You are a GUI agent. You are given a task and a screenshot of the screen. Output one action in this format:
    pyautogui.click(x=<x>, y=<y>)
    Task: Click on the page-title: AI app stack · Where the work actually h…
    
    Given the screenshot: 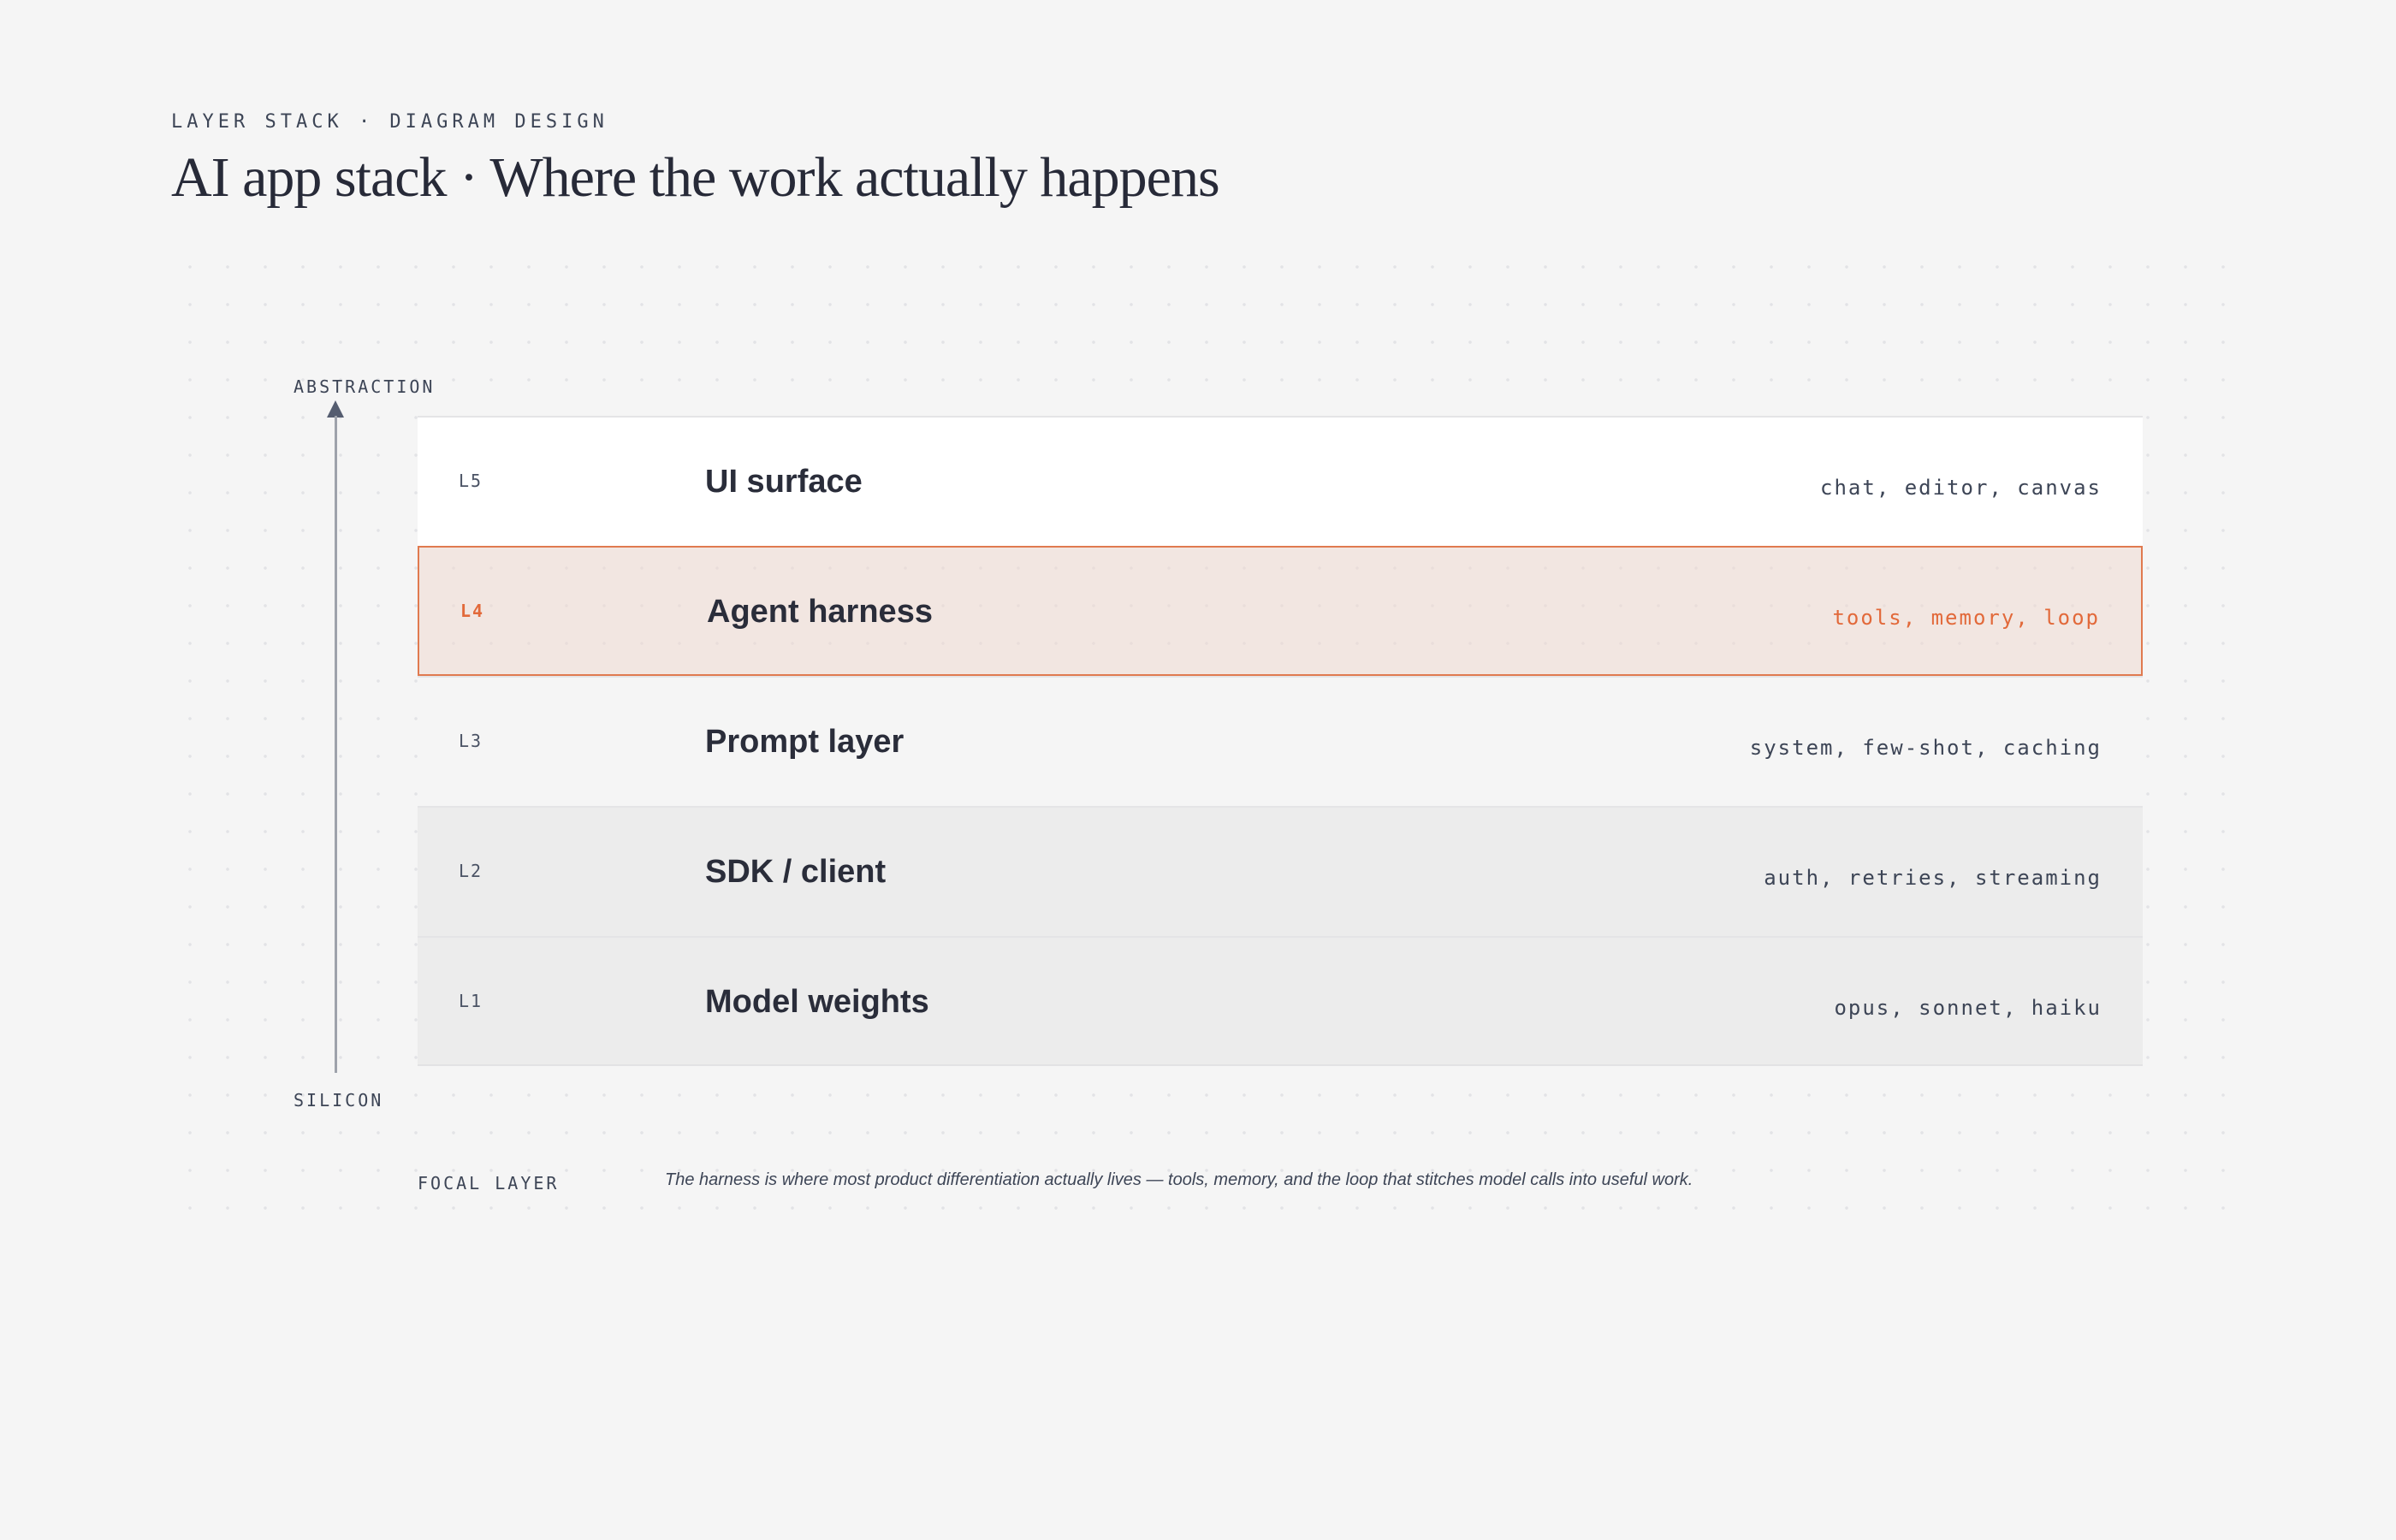 What is the action you would take?
    pyautogui.click(x=695, y=177)
    